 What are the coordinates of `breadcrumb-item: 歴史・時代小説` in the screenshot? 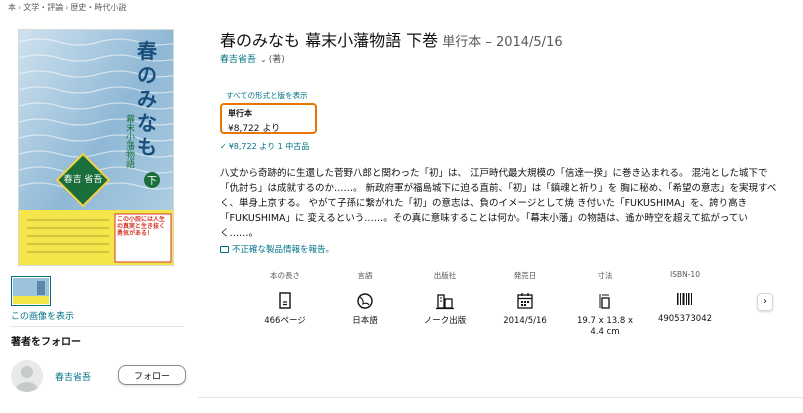 It's located at (98, 7).